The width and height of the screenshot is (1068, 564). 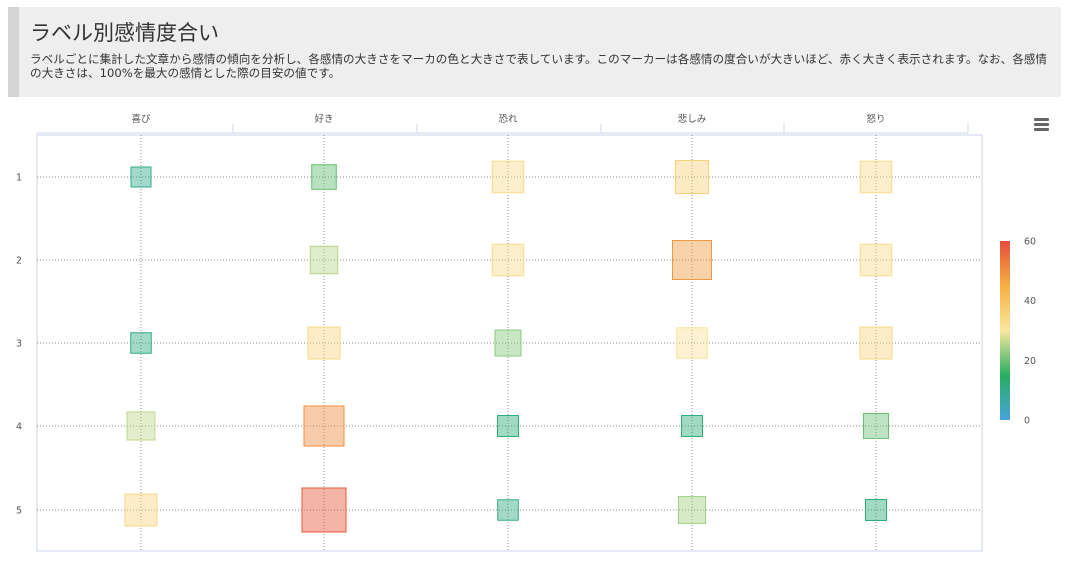 What do you see at coordinates (692, 177) in the screenshot?
I see `heat-marker: 36` at bounding box center [692, 177].